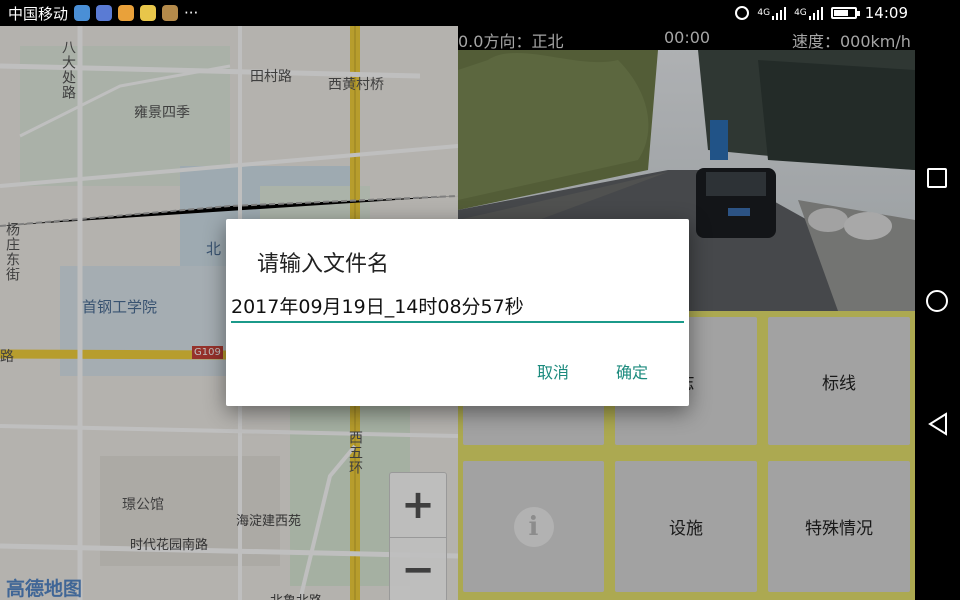  I want to click on carrier-label: 中国移动, so click(38, 13).